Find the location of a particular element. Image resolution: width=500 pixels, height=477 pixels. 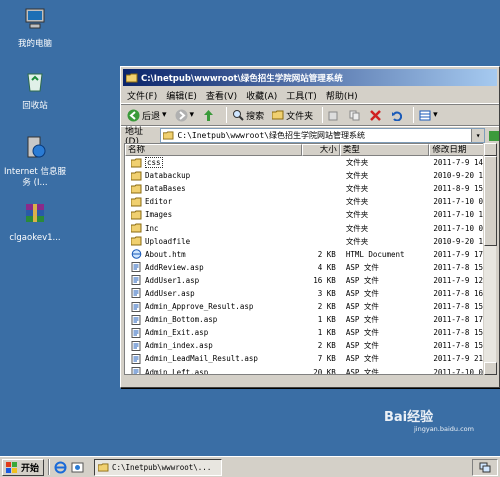

column-type: 类型 is located at coordinates (384, 150).